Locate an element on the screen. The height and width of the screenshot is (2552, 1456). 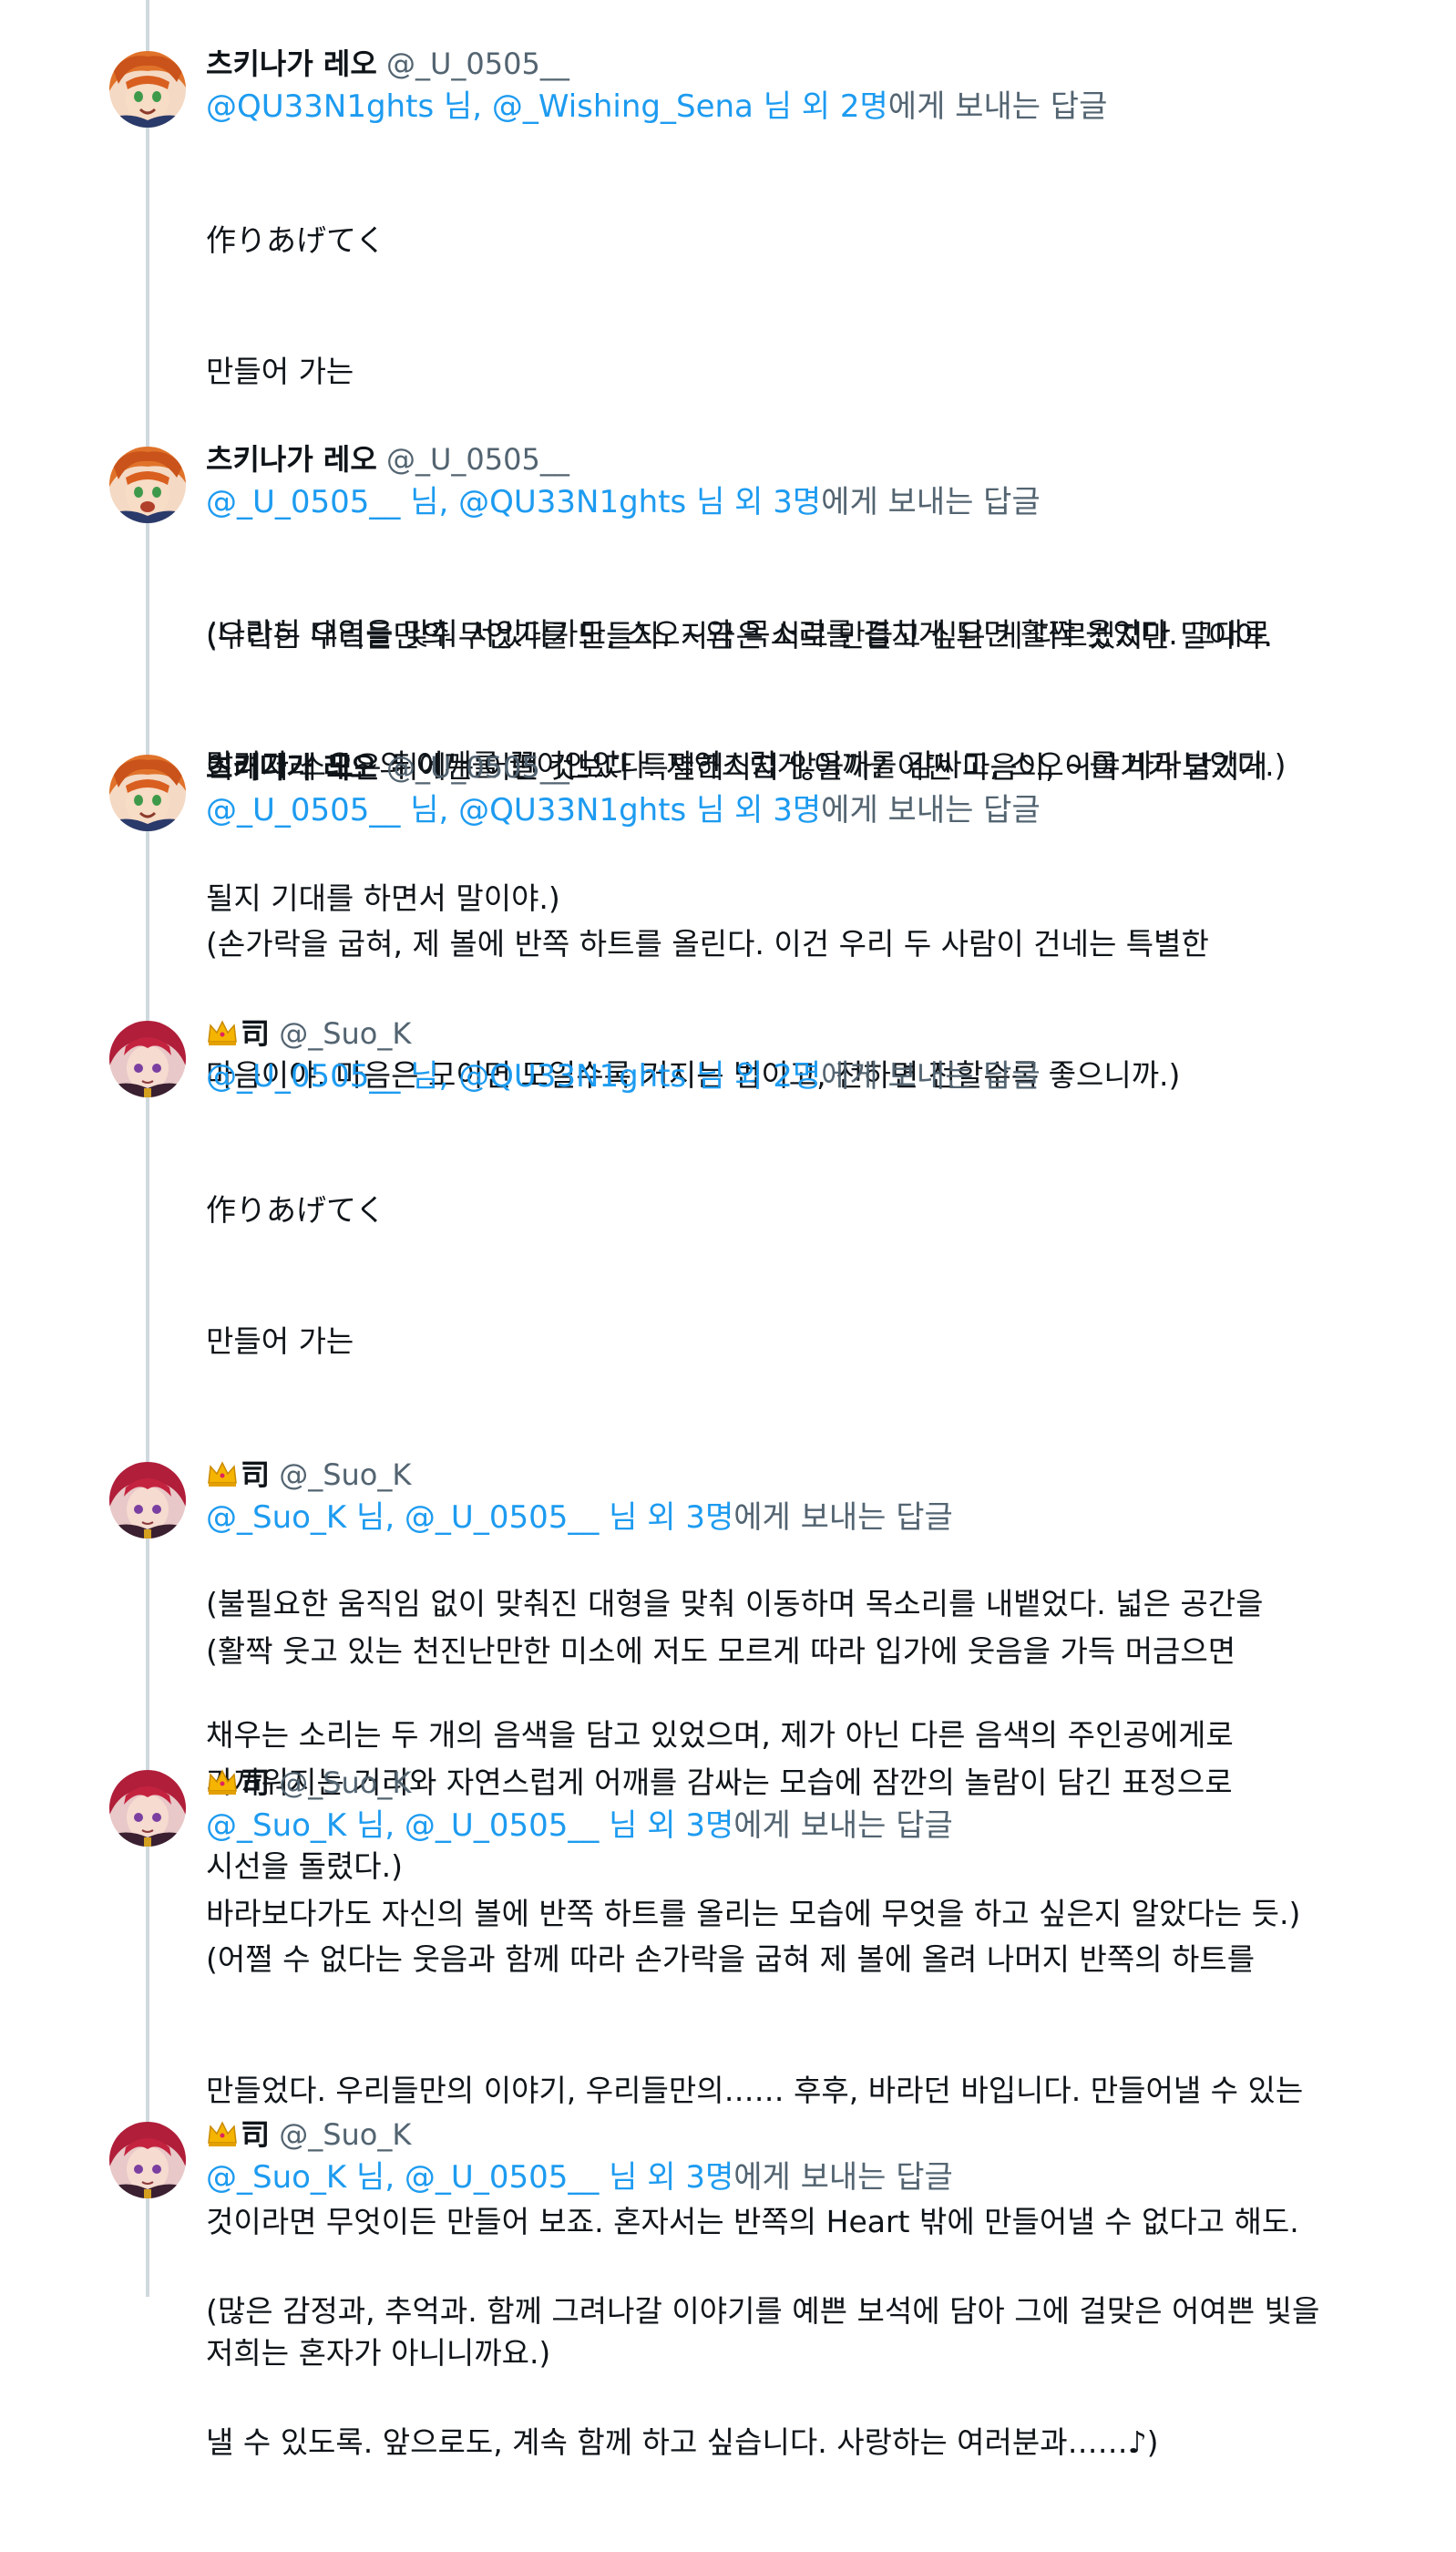
thread-line is located at coordinates (147, 1148).